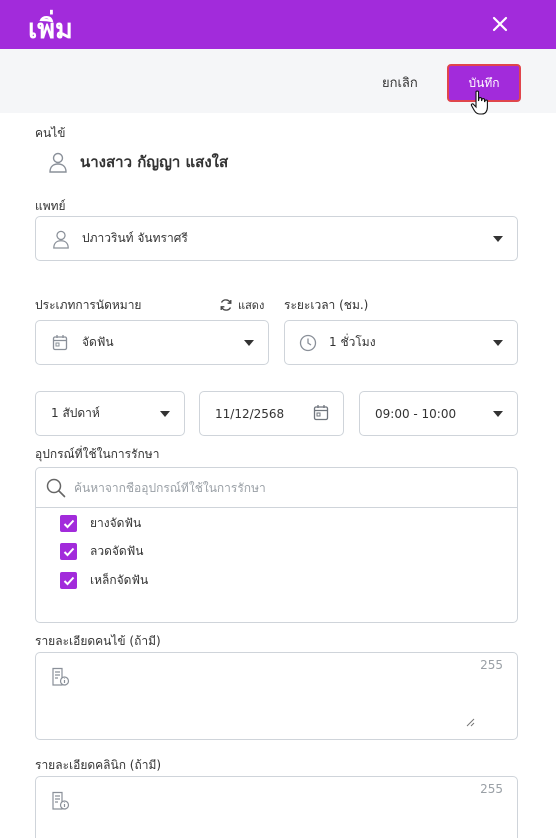  I want to click on equipment-search, so click(276, 488).